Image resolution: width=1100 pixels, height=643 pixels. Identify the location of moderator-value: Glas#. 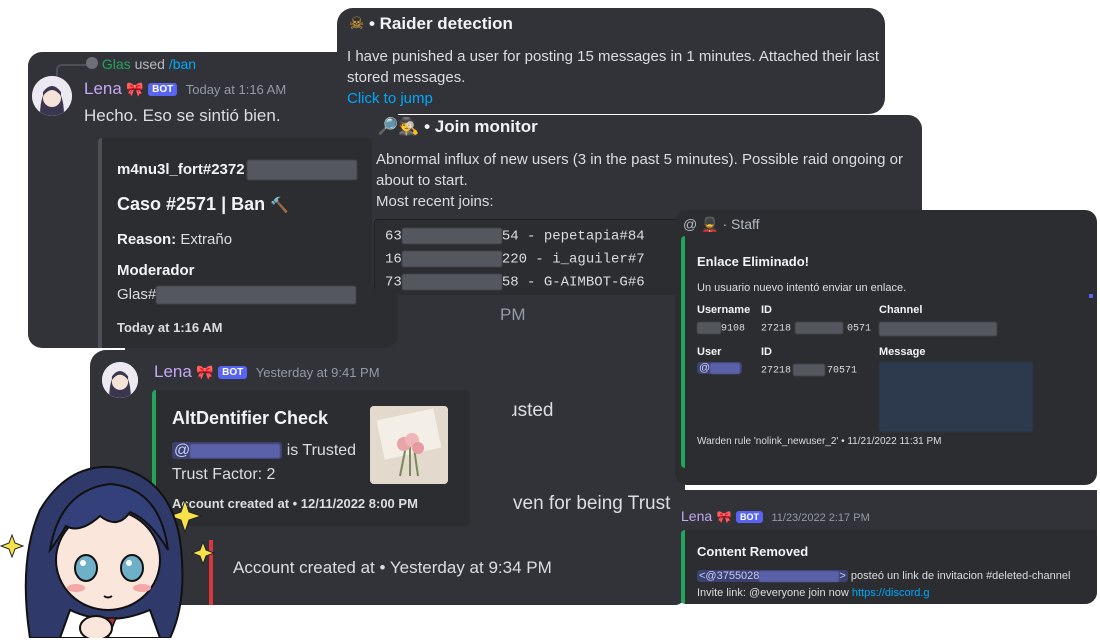
(237, 295).